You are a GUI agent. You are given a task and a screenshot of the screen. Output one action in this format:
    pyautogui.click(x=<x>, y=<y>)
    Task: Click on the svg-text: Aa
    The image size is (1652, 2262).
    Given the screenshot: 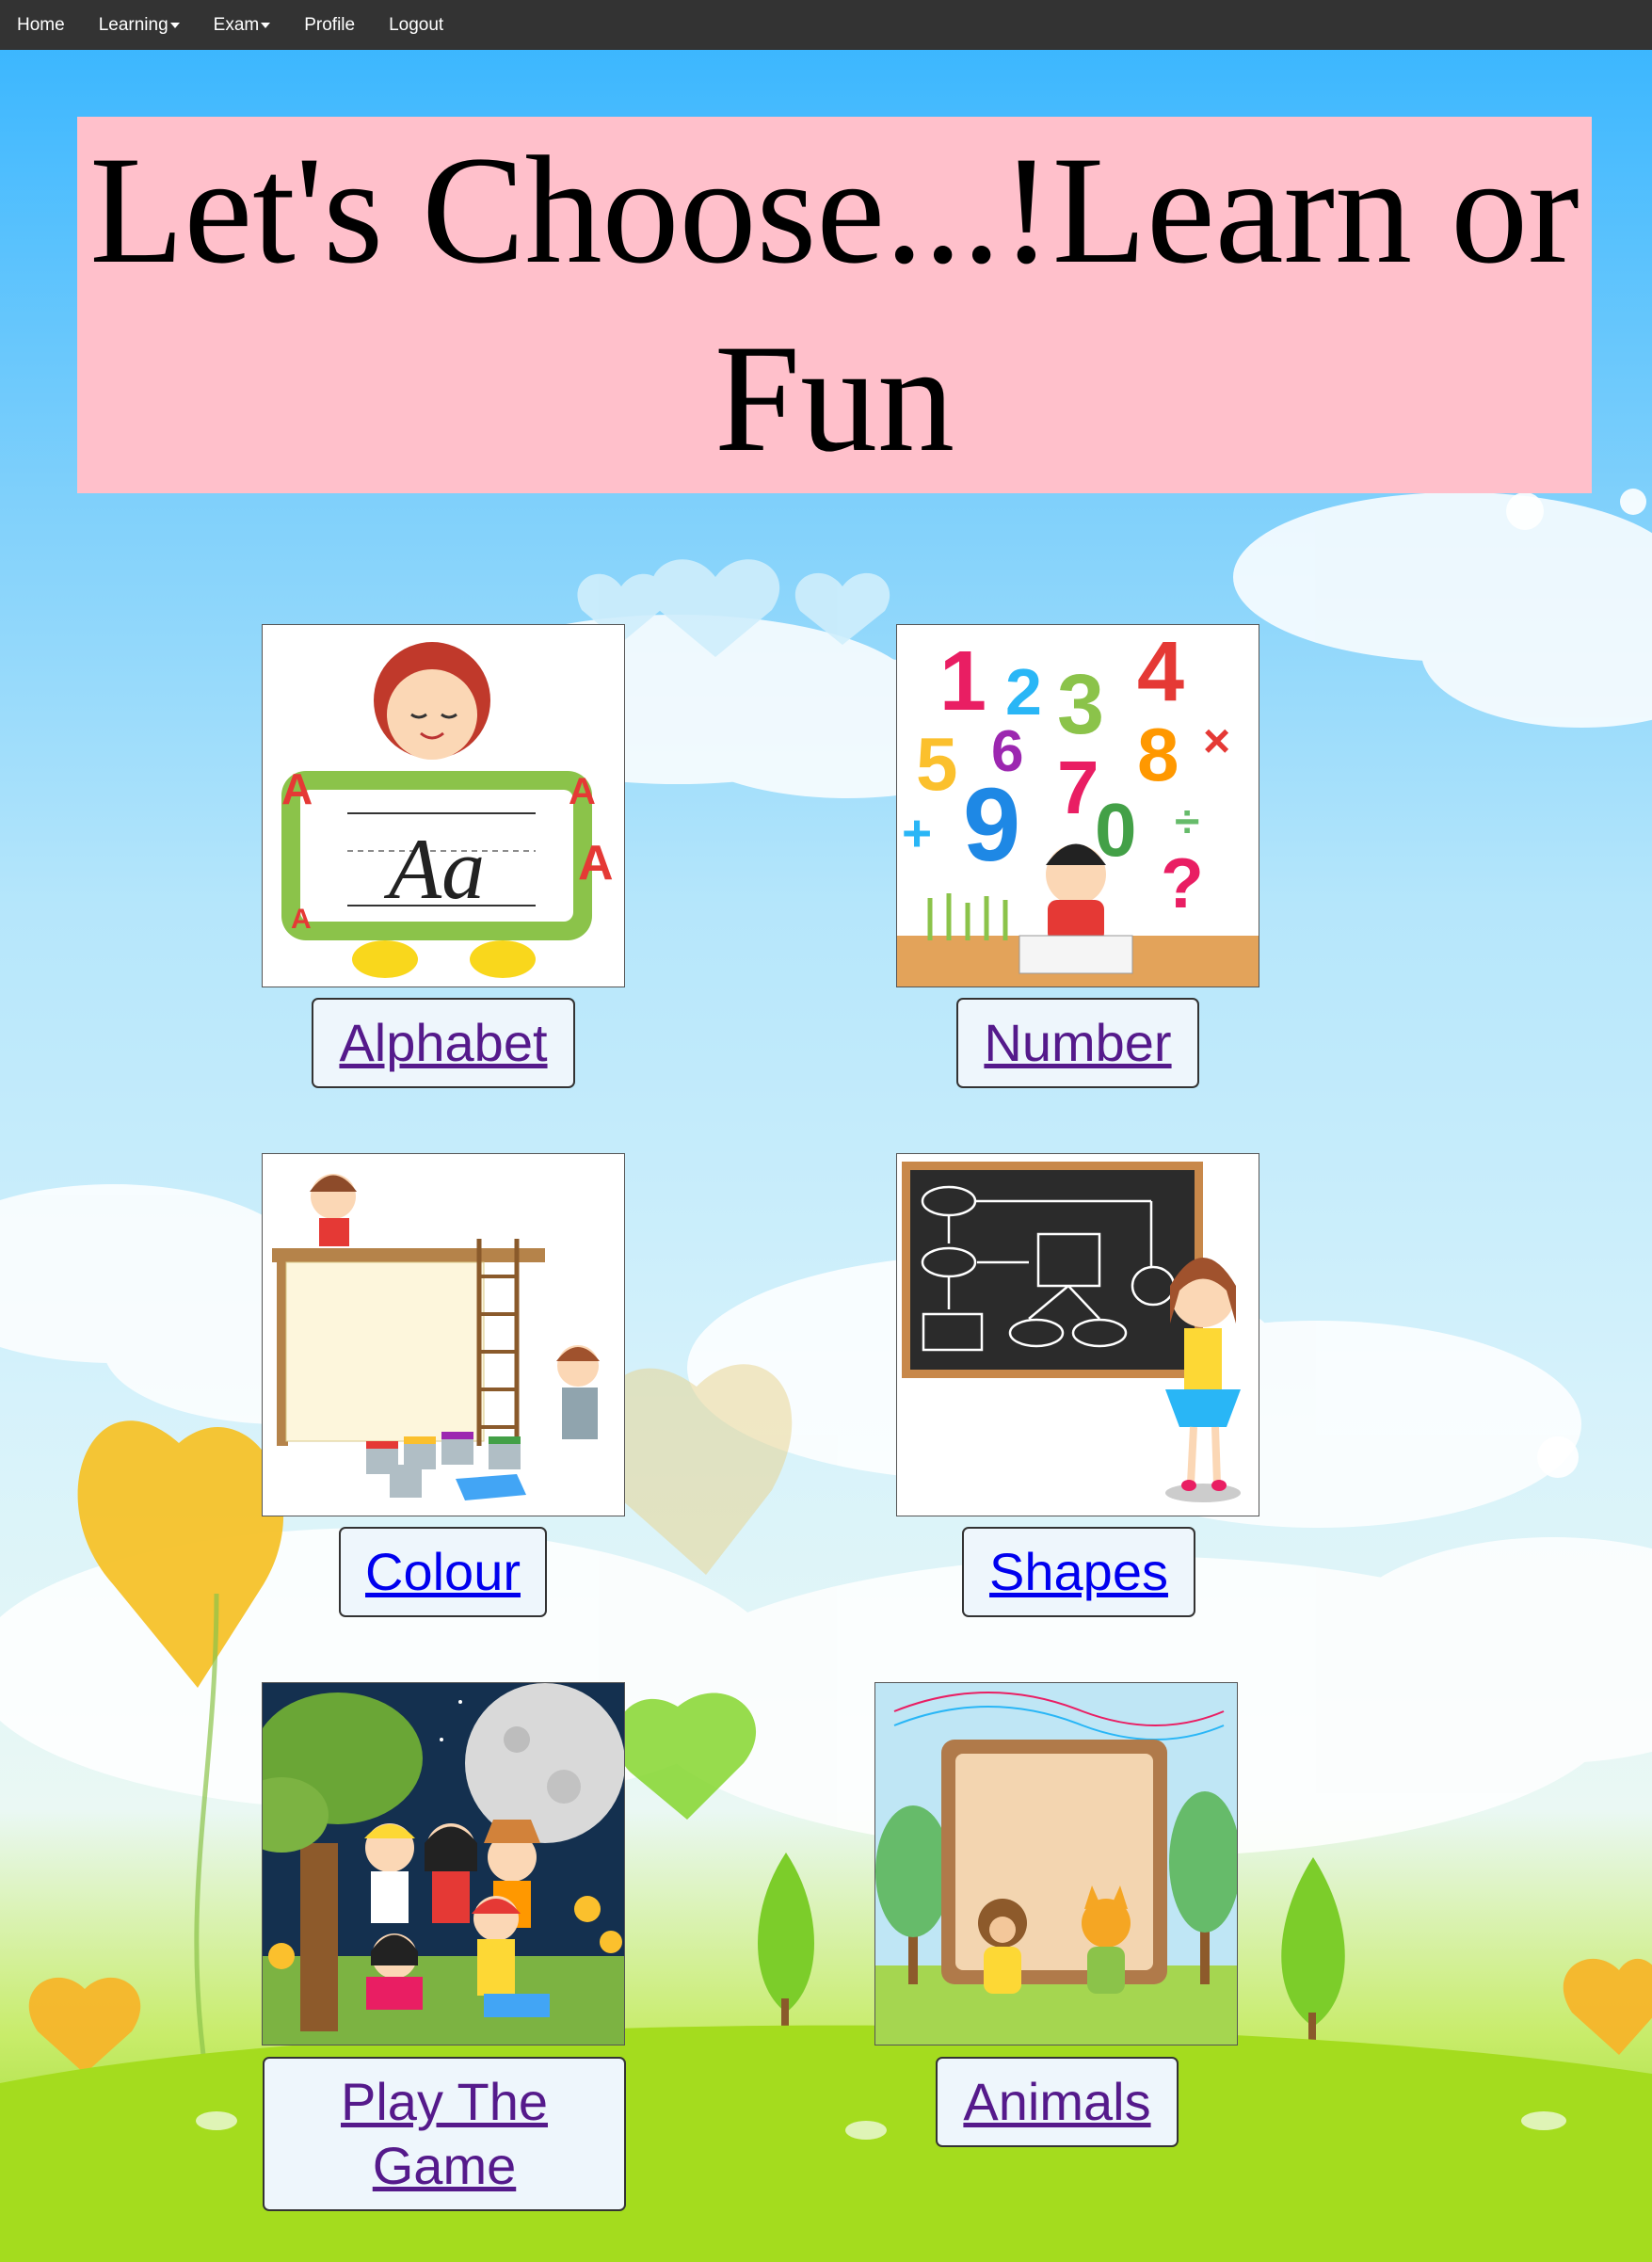 What is the action you would take?
    pyautogui.click(x=434, y=869)
    